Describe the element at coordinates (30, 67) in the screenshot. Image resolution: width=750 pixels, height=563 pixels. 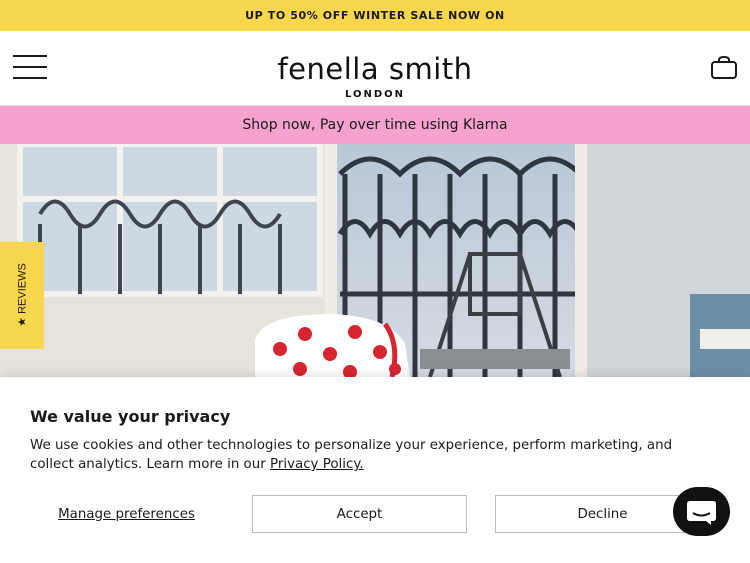
I see `hamburger-menu-icon` at that location.